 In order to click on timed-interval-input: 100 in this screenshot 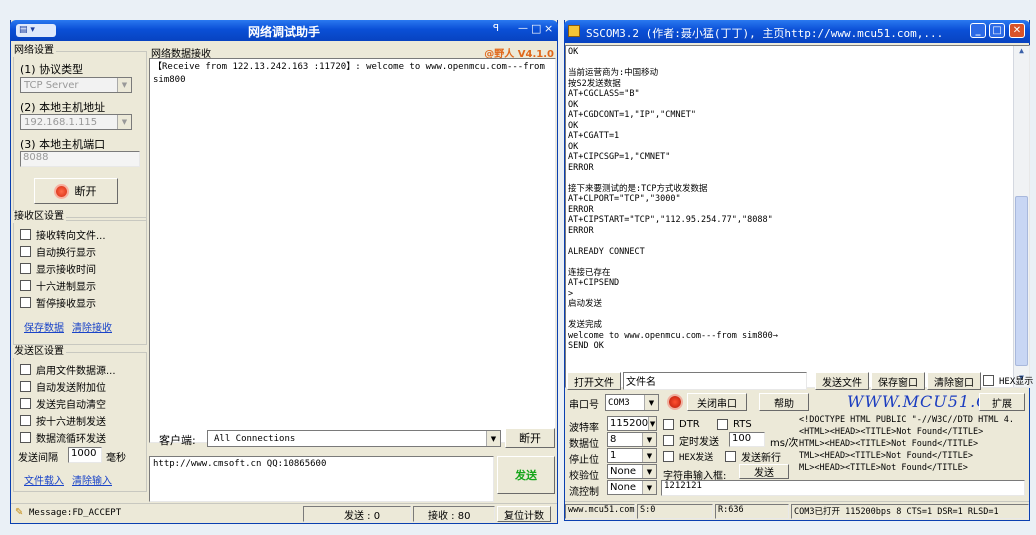, I will do `click(747, 439)`.